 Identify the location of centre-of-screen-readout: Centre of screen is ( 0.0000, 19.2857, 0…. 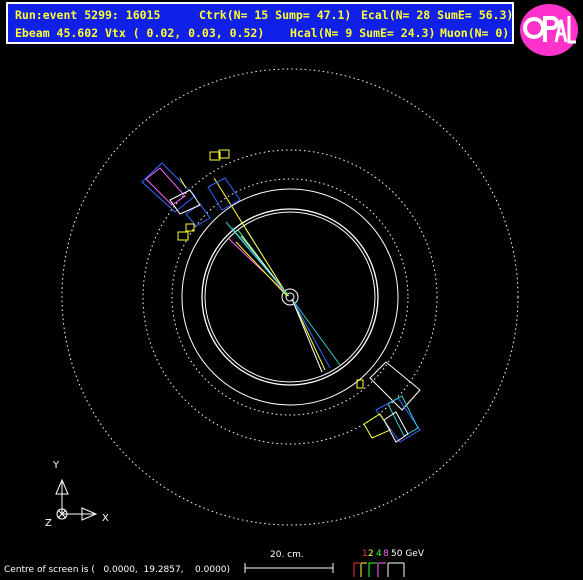
(117, 570).